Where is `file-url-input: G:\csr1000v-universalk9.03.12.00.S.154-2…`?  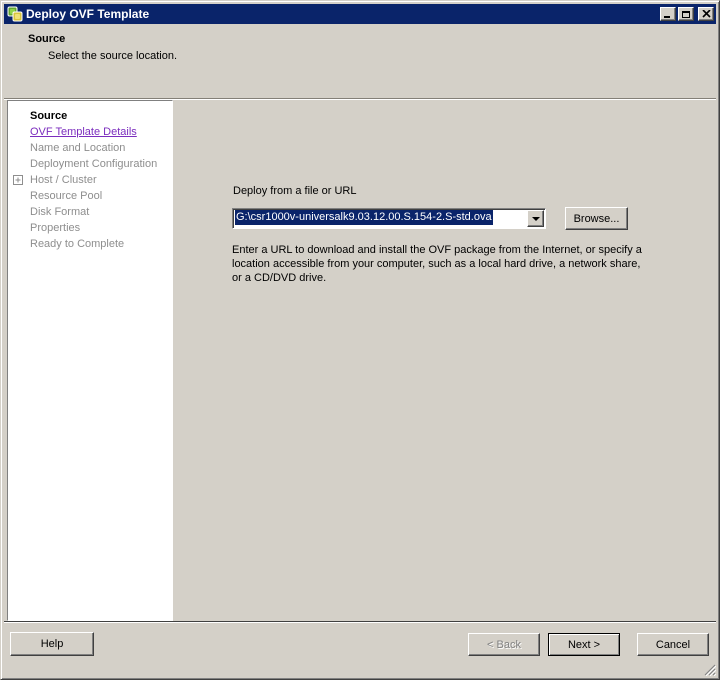
file-url-input: G:\csr1000v-universalk9.03.12.00.S.154-2… is located at coordinates (379, 218).